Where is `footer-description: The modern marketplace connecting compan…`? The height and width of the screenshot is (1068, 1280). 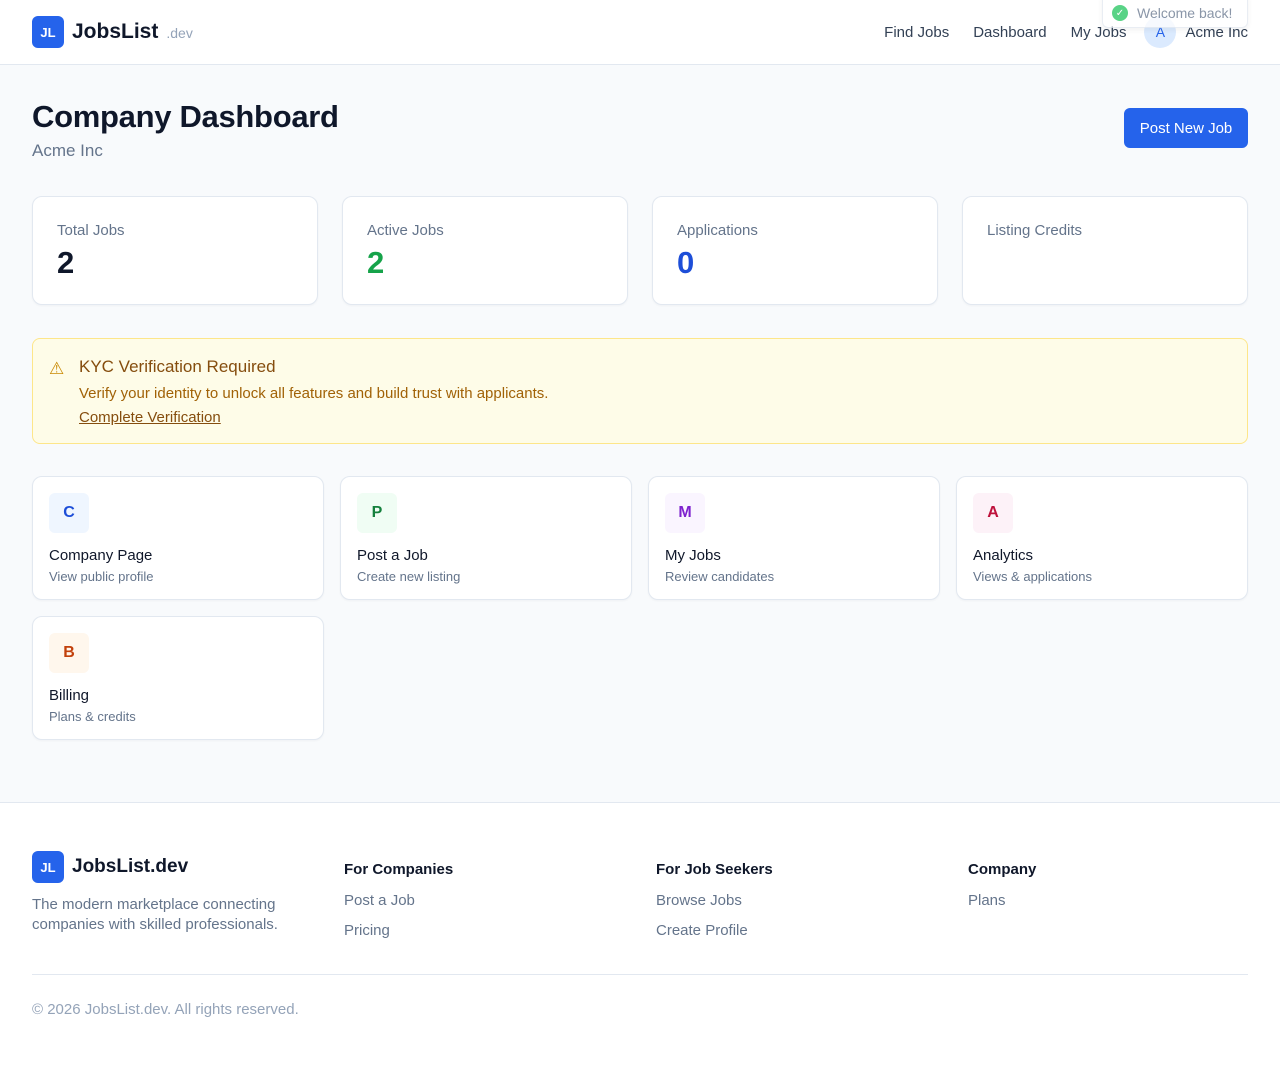
footer-description: The modern marketplace connecting compan… is located at coordinates (155, 914).